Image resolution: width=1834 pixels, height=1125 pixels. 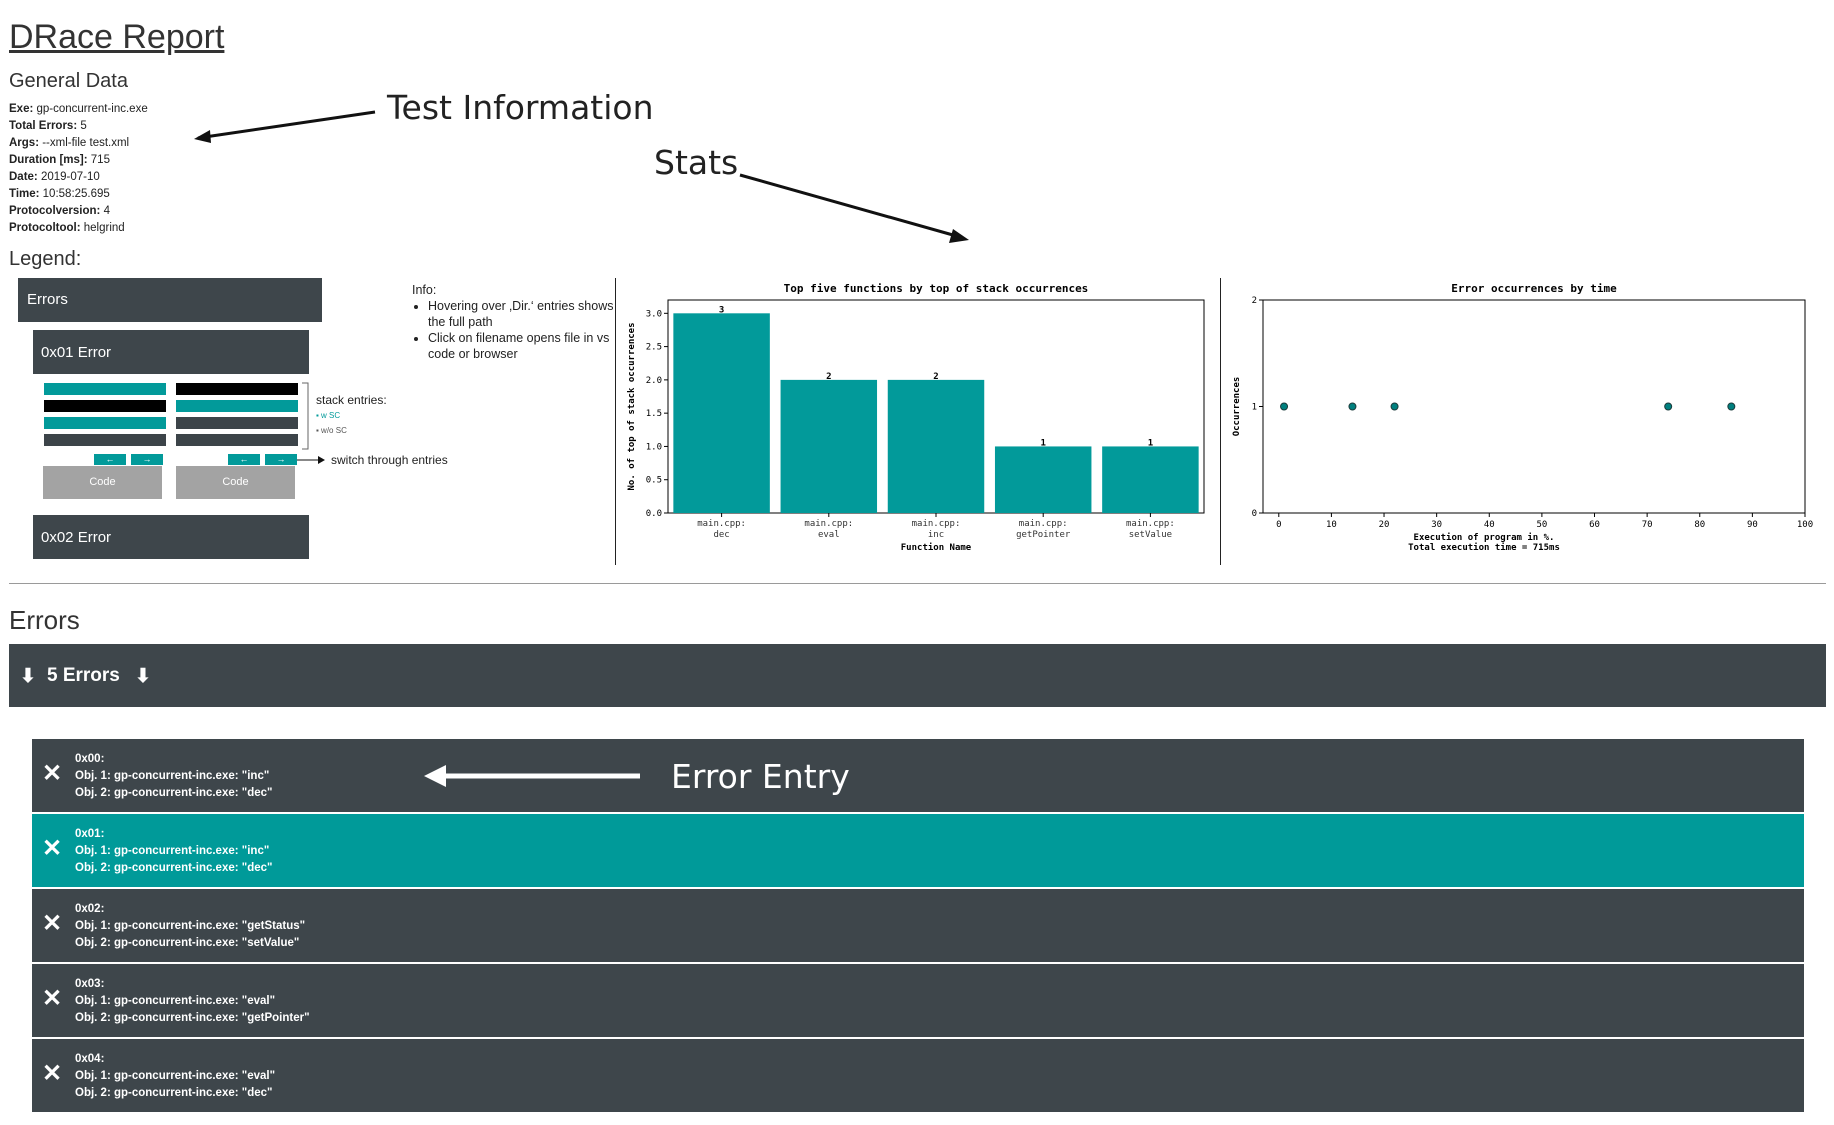 I want to click on annotation-arrow-icon, so click(x=532, y=776).